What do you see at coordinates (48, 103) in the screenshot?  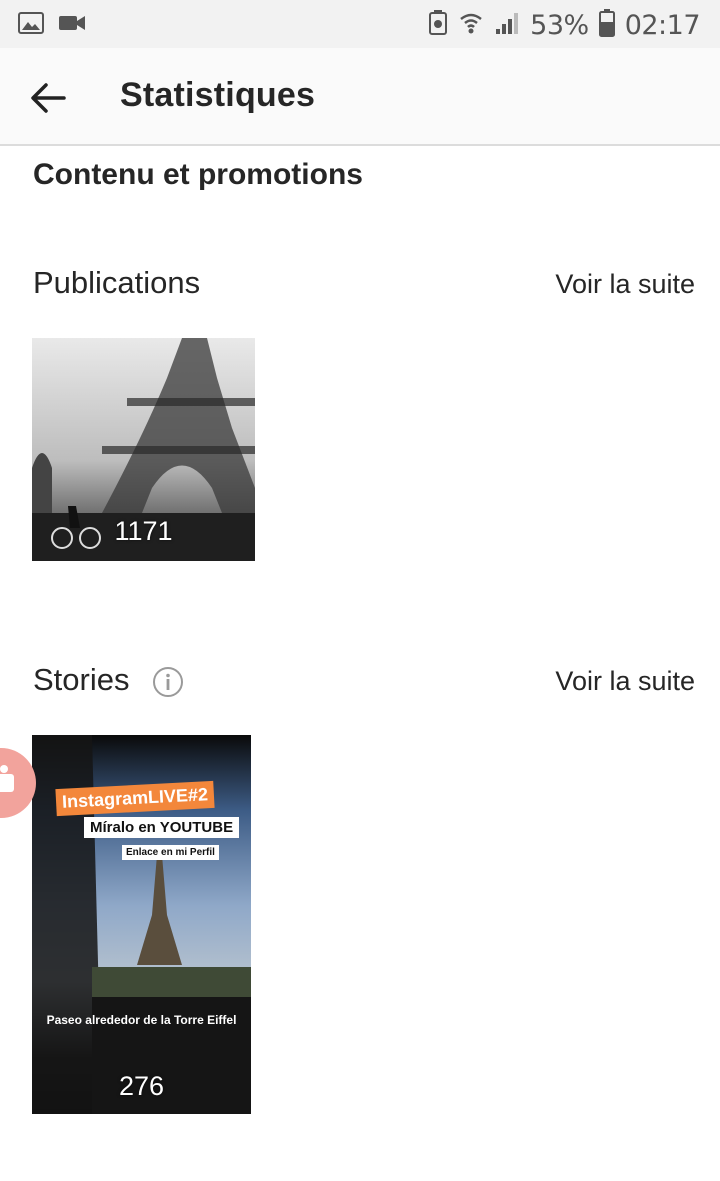 I see `arrow-back-icon` at bounding box center [48, 103].